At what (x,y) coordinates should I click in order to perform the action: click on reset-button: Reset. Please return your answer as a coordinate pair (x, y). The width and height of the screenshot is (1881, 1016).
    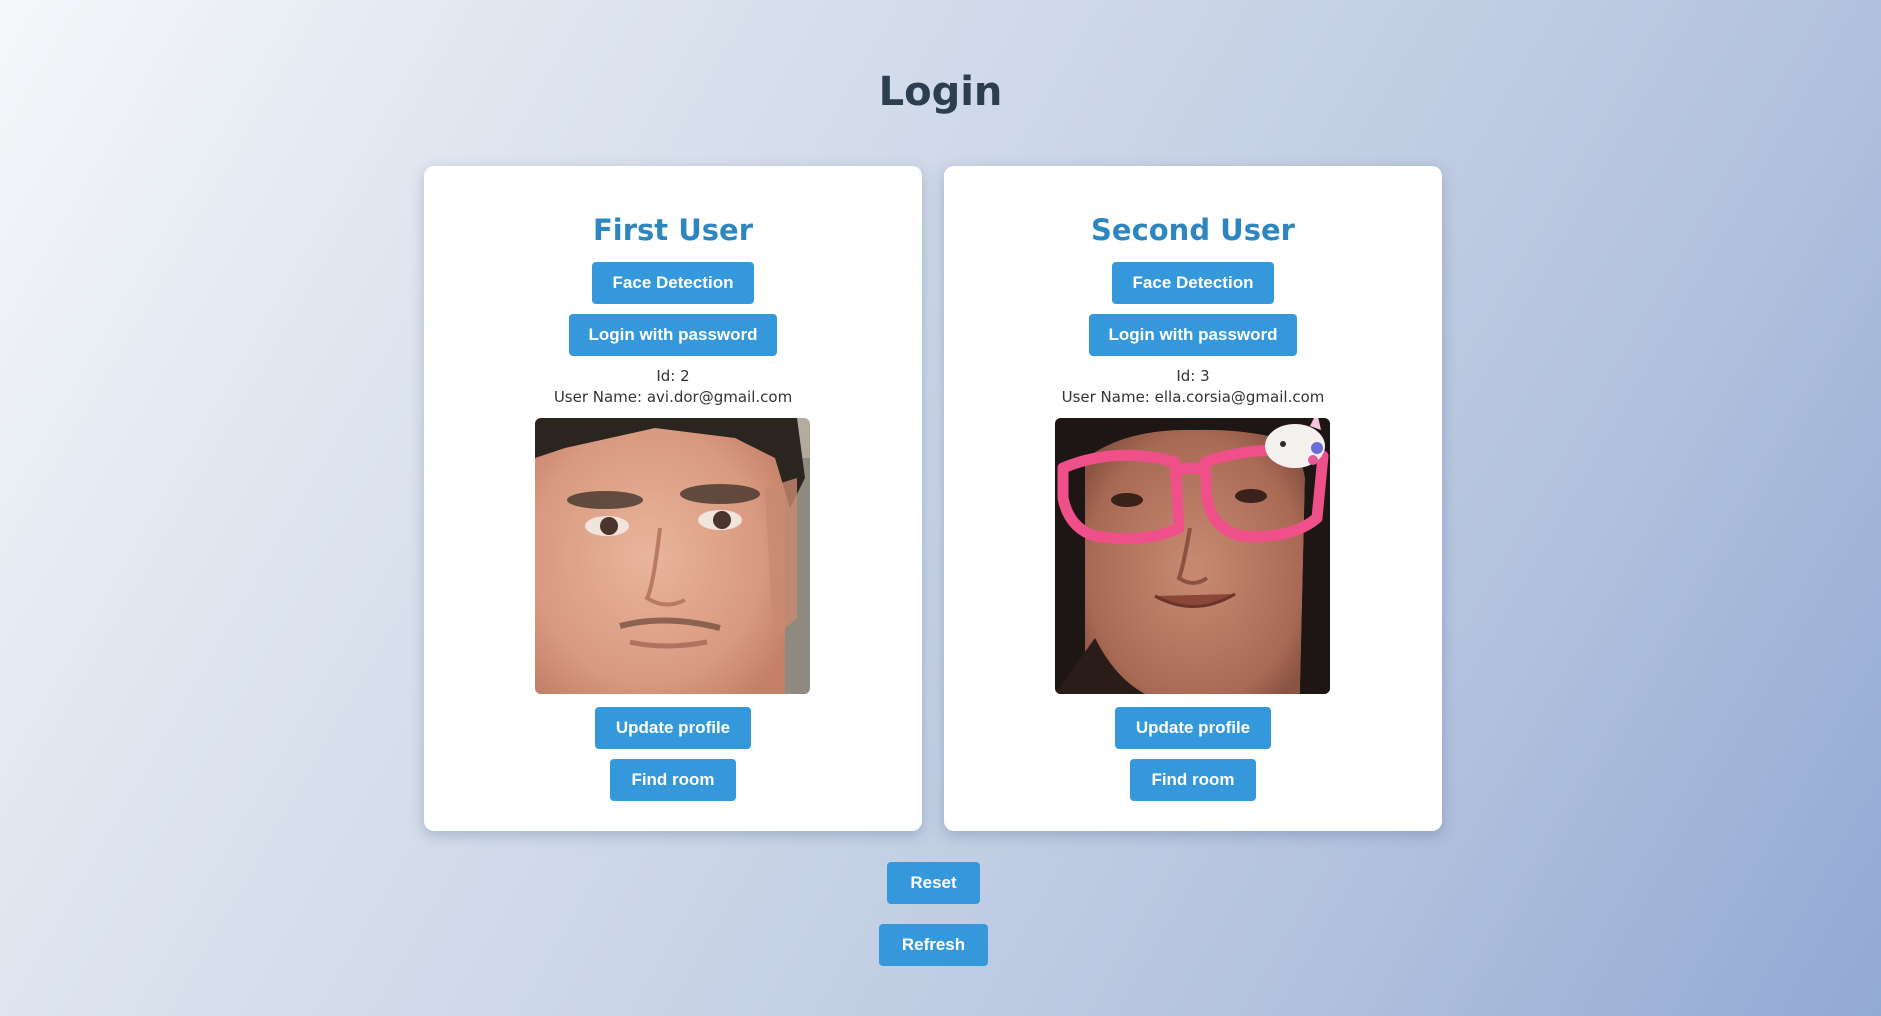
    Looking at the image, I should click on (933, 883).